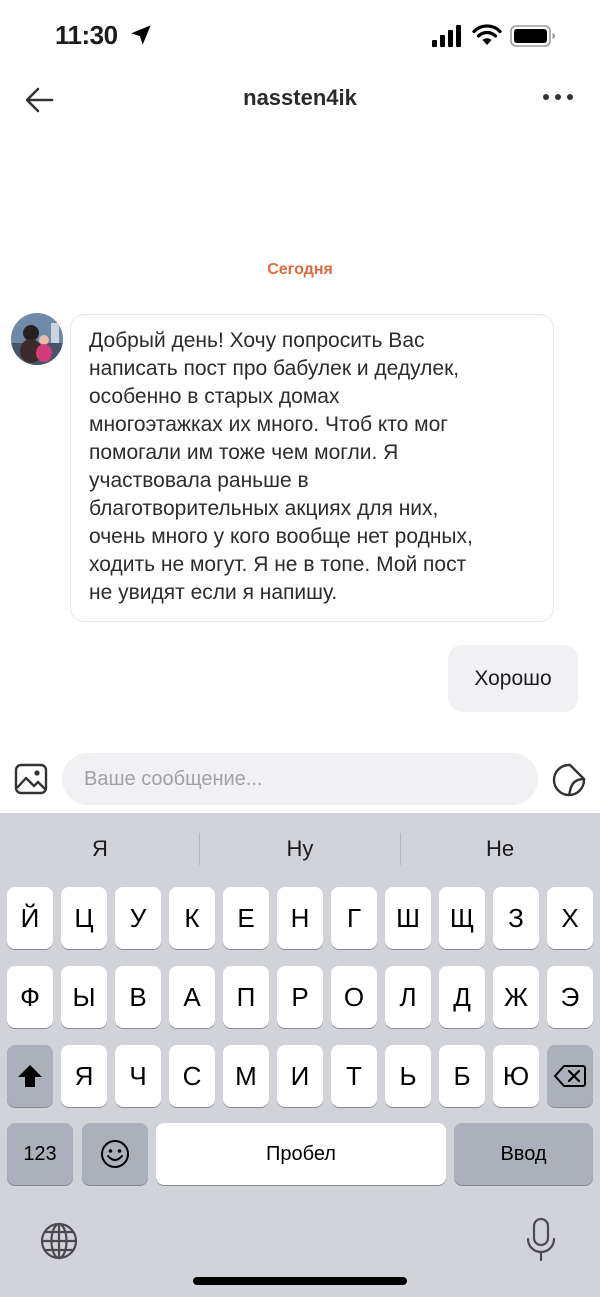  I want to click on key: Е, so click(246, 918).